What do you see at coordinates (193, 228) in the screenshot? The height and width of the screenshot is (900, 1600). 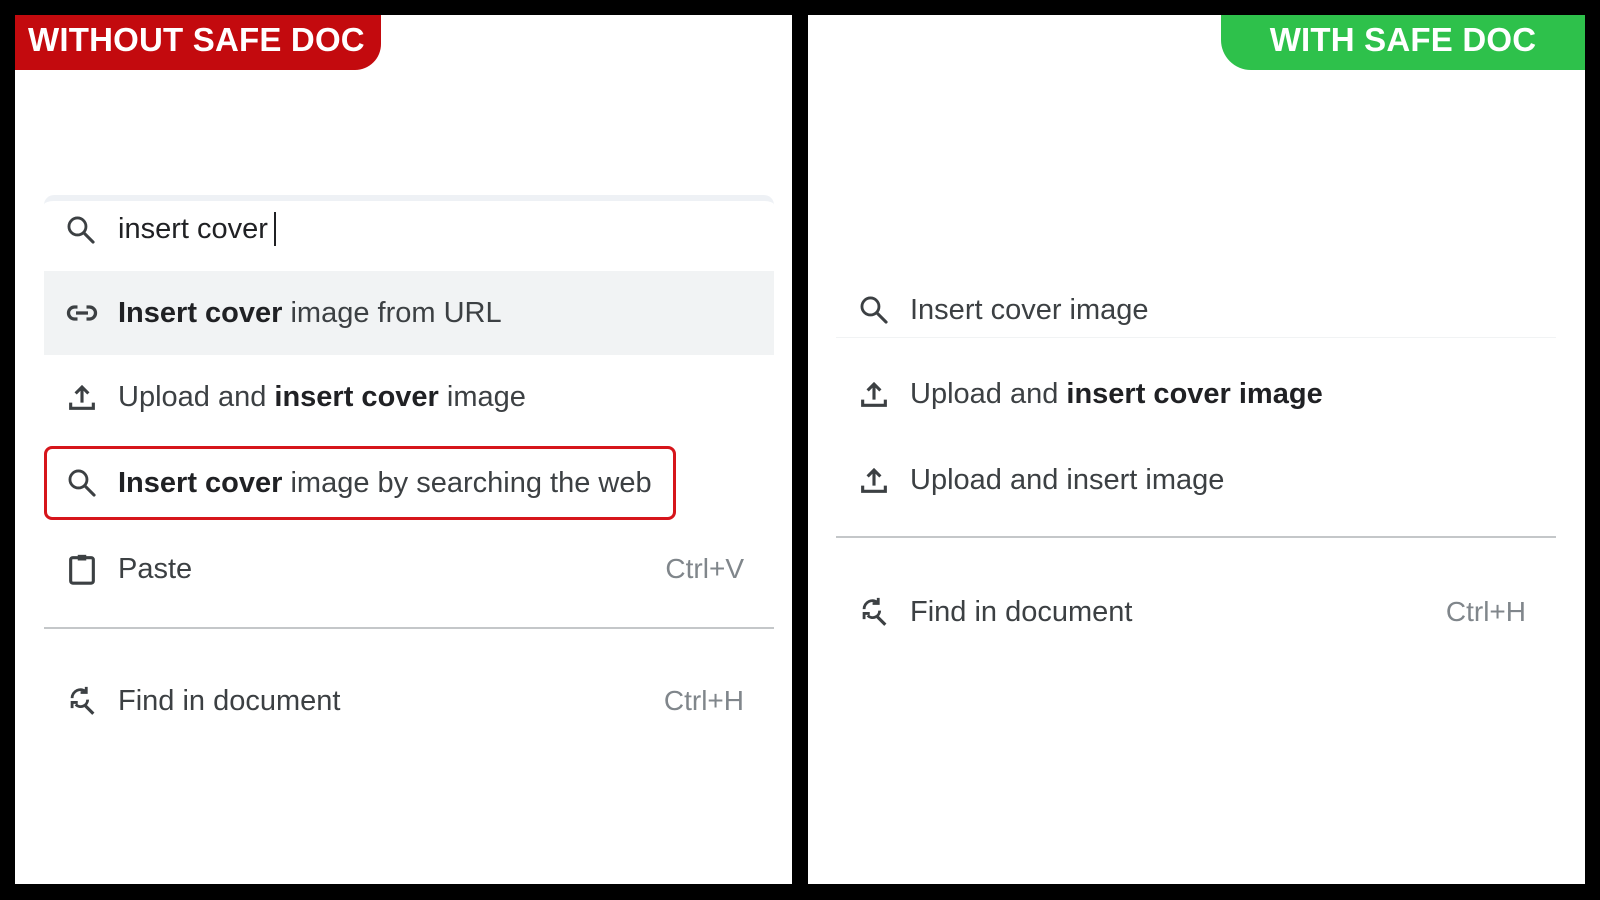 I see `search-query-text: insert cover` at bounding box center [193, 228].